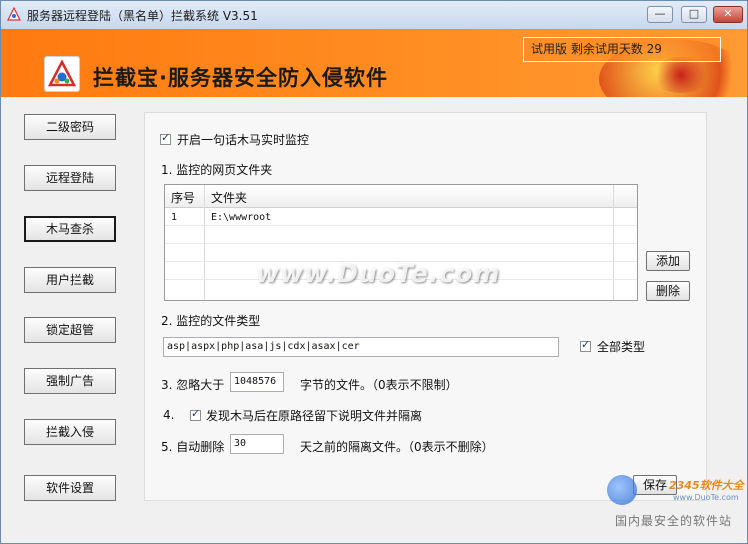 This screenshot has height=544, width=748. Describe the element at coordinates (674, 521) in the screenshot. I see `watermark-slogan: 国内最安全的软件站` at that location.